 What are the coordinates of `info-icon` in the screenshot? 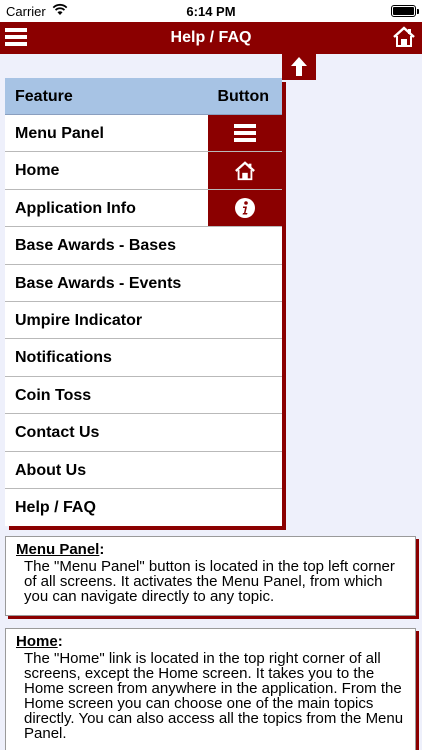 It's located at (245, 207).